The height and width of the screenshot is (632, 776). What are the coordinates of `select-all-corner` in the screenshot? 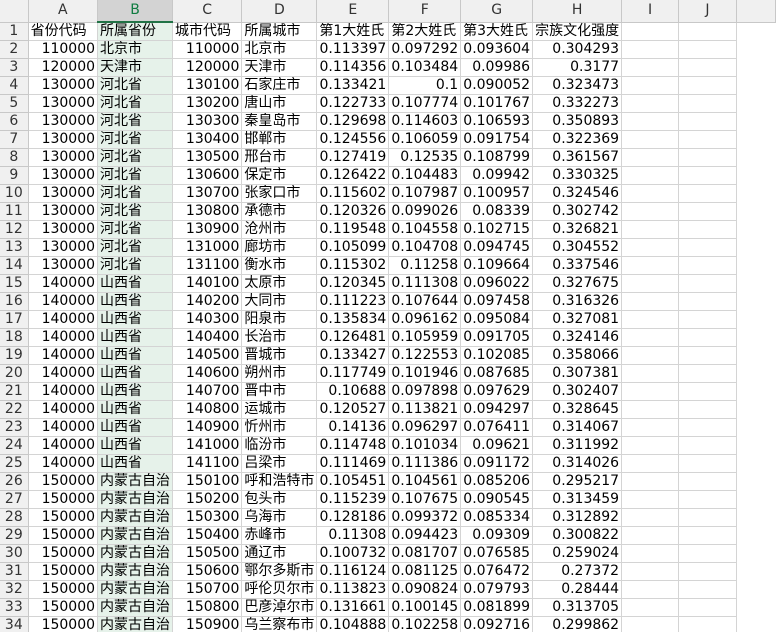 It's located at (14, 11).